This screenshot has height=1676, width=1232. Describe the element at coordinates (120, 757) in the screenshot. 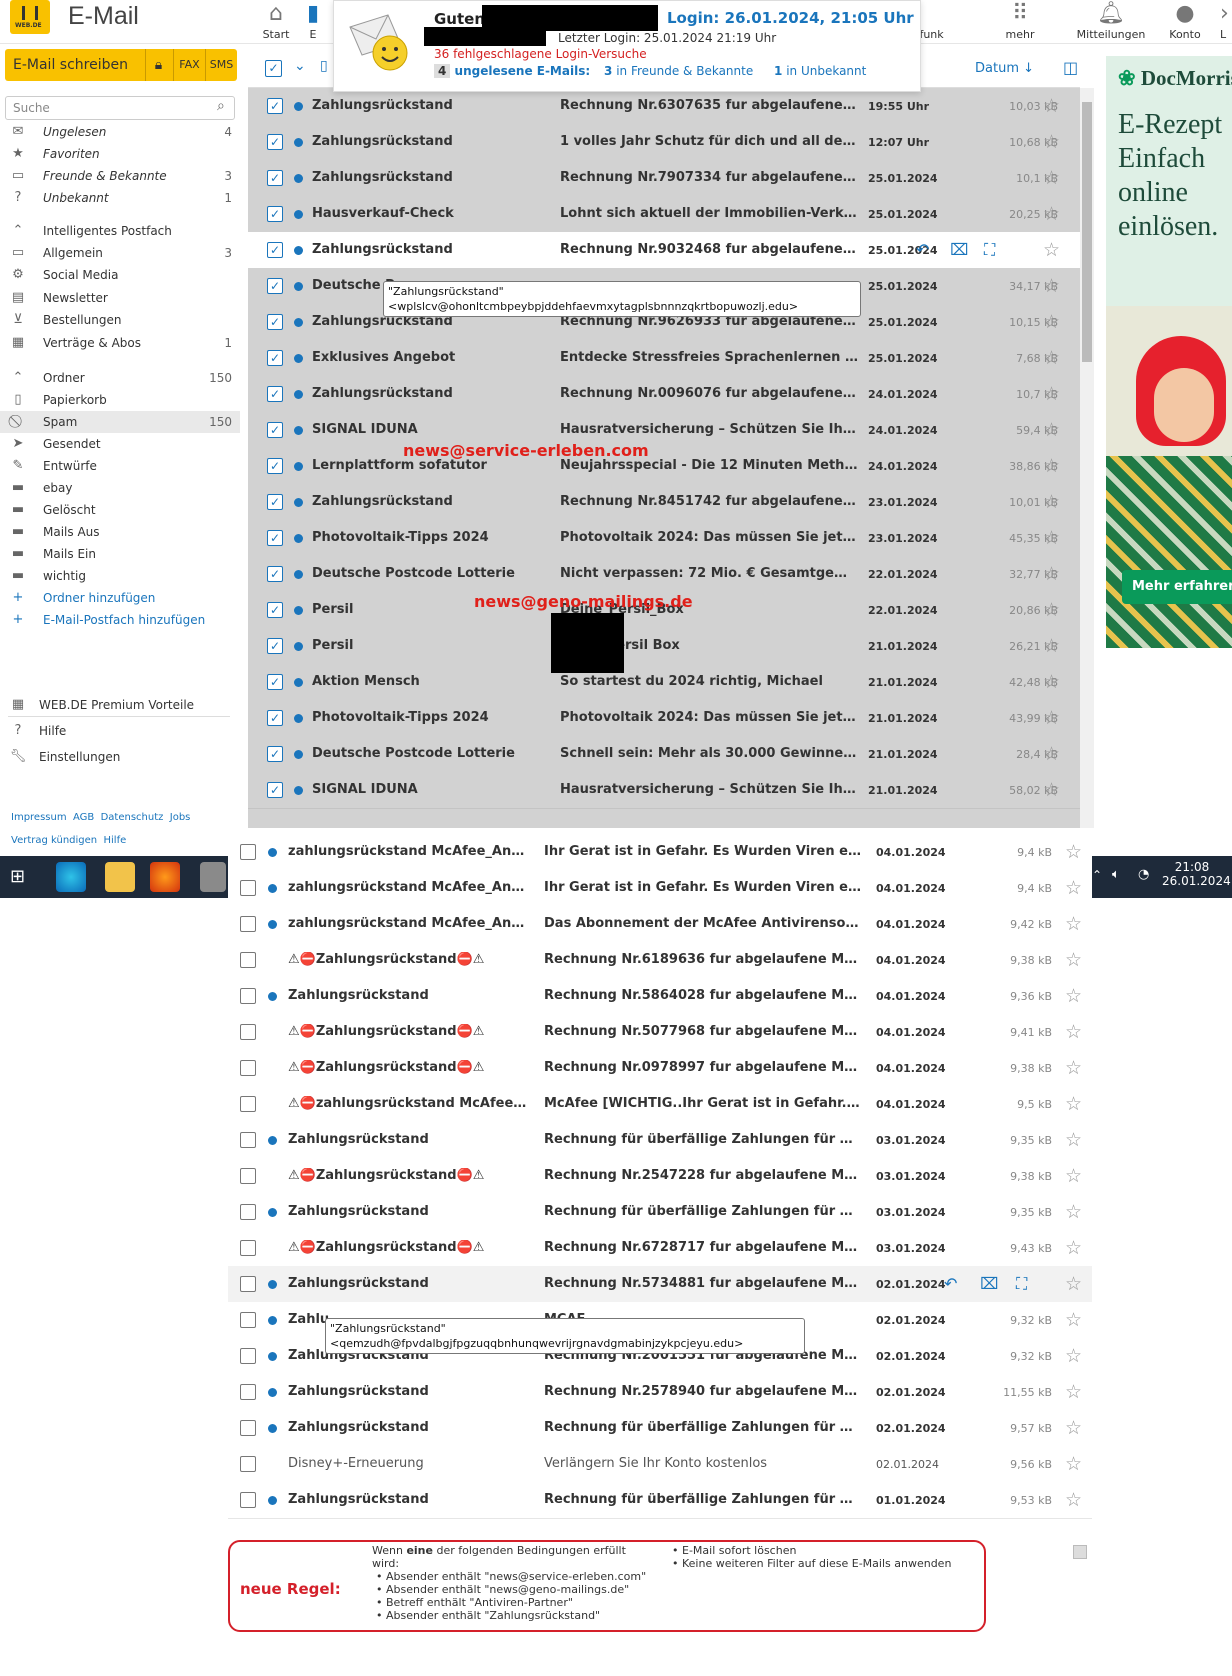

I see `sidebar-bottom-wrench: 🔧︎ Einstellungen` at that location.